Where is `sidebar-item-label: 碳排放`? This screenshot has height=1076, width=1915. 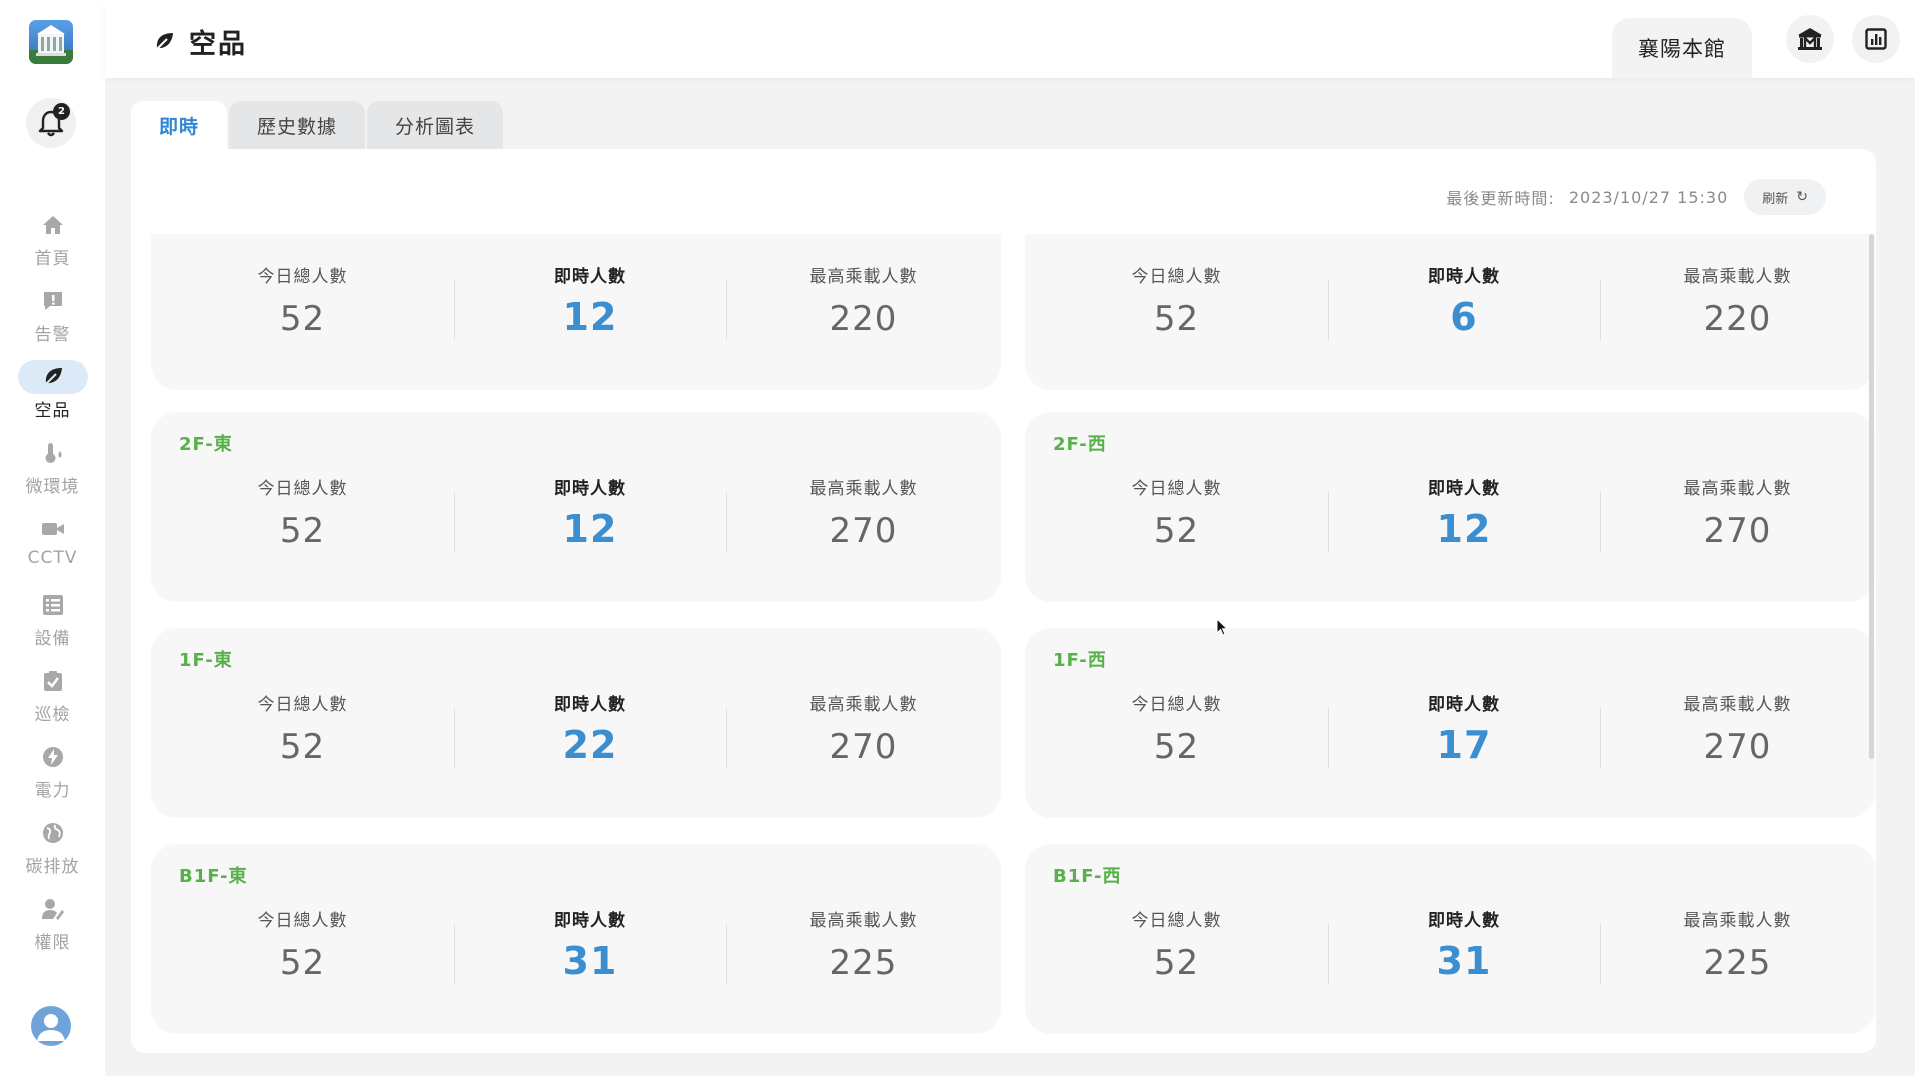 sidebar-item-label: 碳排放 is located at coordinates (52, 867).